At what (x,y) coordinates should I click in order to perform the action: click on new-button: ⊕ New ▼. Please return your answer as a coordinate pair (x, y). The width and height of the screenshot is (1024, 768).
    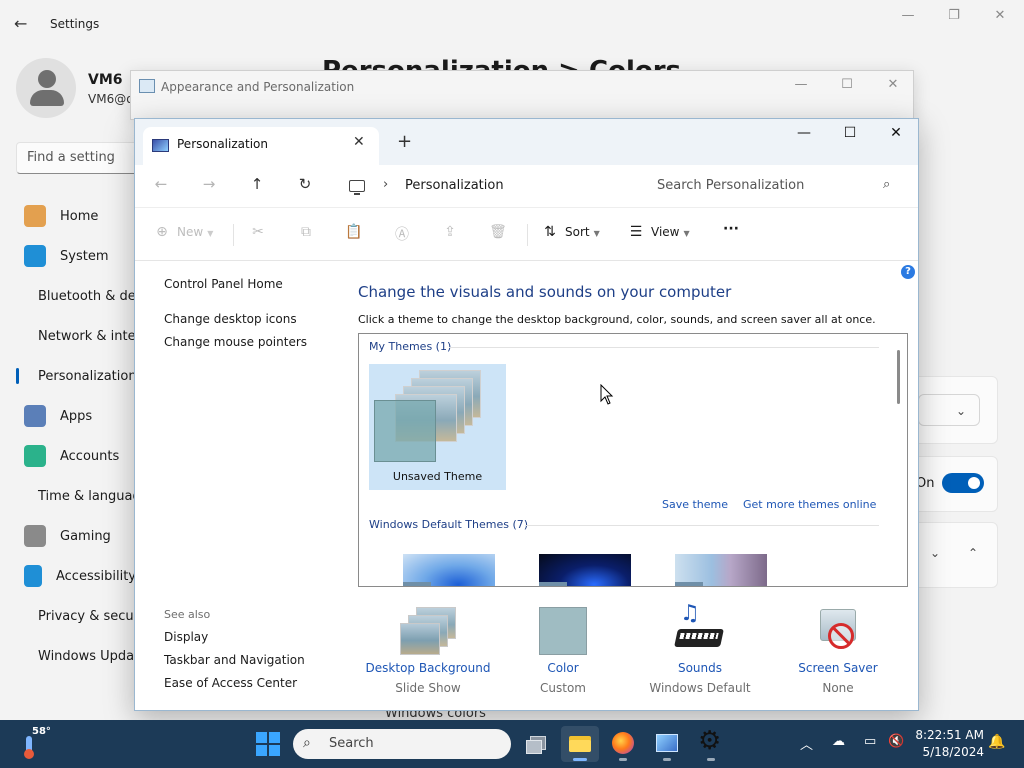
    Looking at the image, I should click on (183, 235).